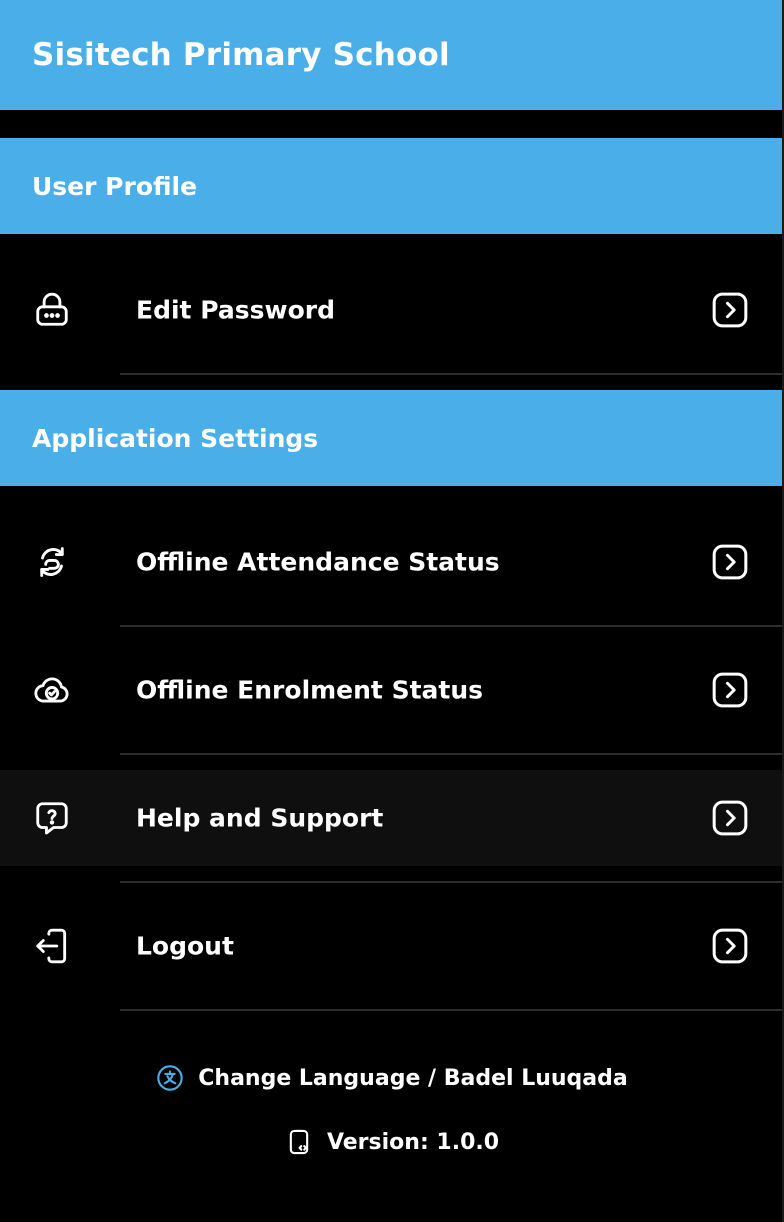 The height and width of the screenshot is (1222, 784). What do you see at coordinates (235, 310) in the screenshot?
I see `menu-item-label: Edit Password` at bounding box center [235, 310].